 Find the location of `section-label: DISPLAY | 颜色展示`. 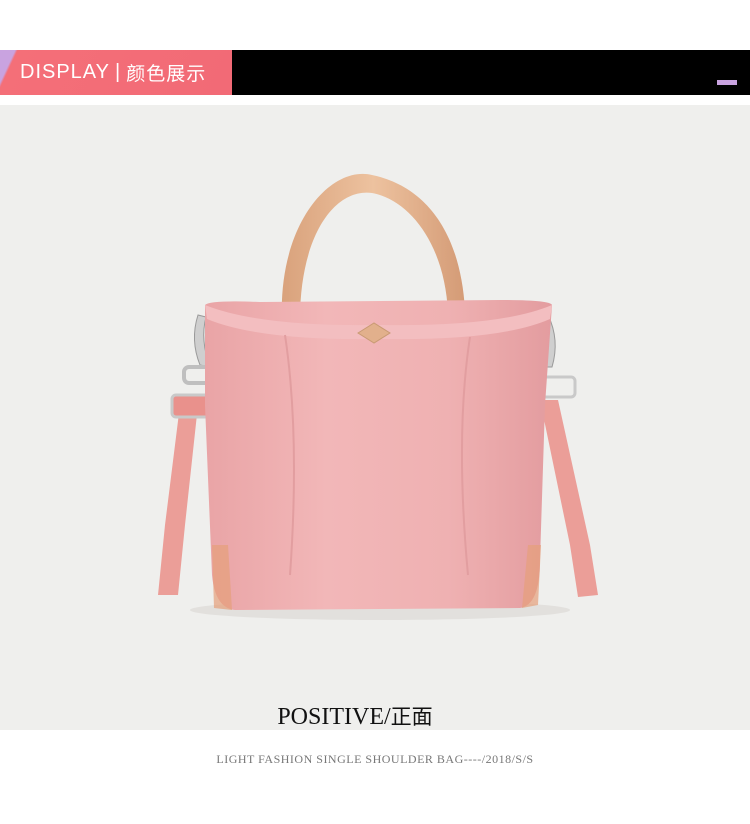

section-label: DISPLAY | 颜色展示 is located at coordinates (116, 72).